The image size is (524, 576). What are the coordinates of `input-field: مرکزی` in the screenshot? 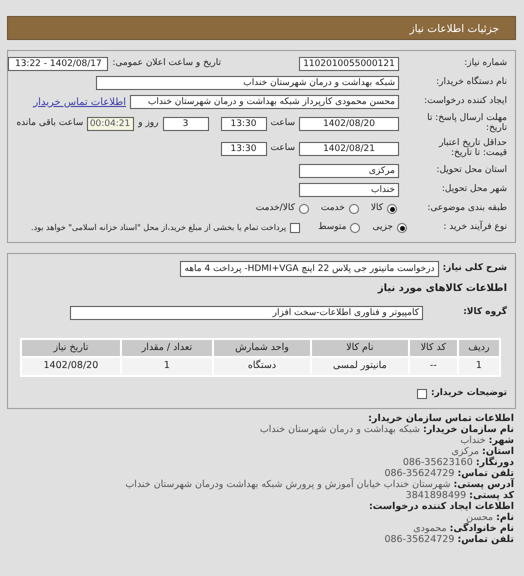 It's located at (349, 171).